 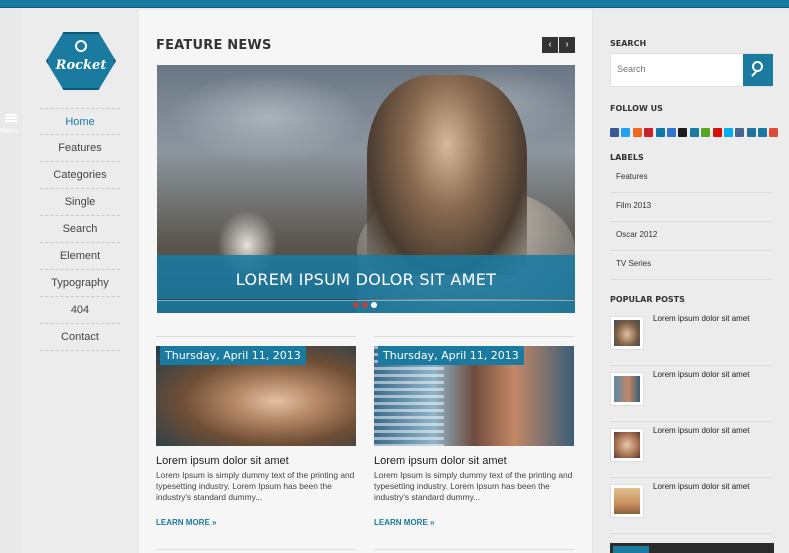 What do you see at coordinates (9, 131) in the screenshot?
I see `menu-toggle-label: Menu` at bounding box center [9, 131].